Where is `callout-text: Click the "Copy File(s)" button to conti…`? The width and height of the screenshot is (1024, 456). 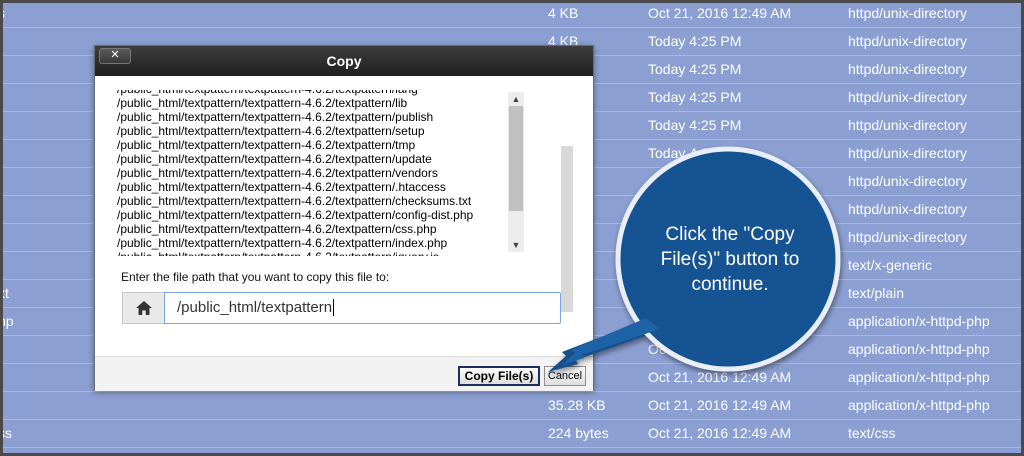
callout-text: Click the "Copy File(s)" button to conti… is located at coordinates (730, 259).